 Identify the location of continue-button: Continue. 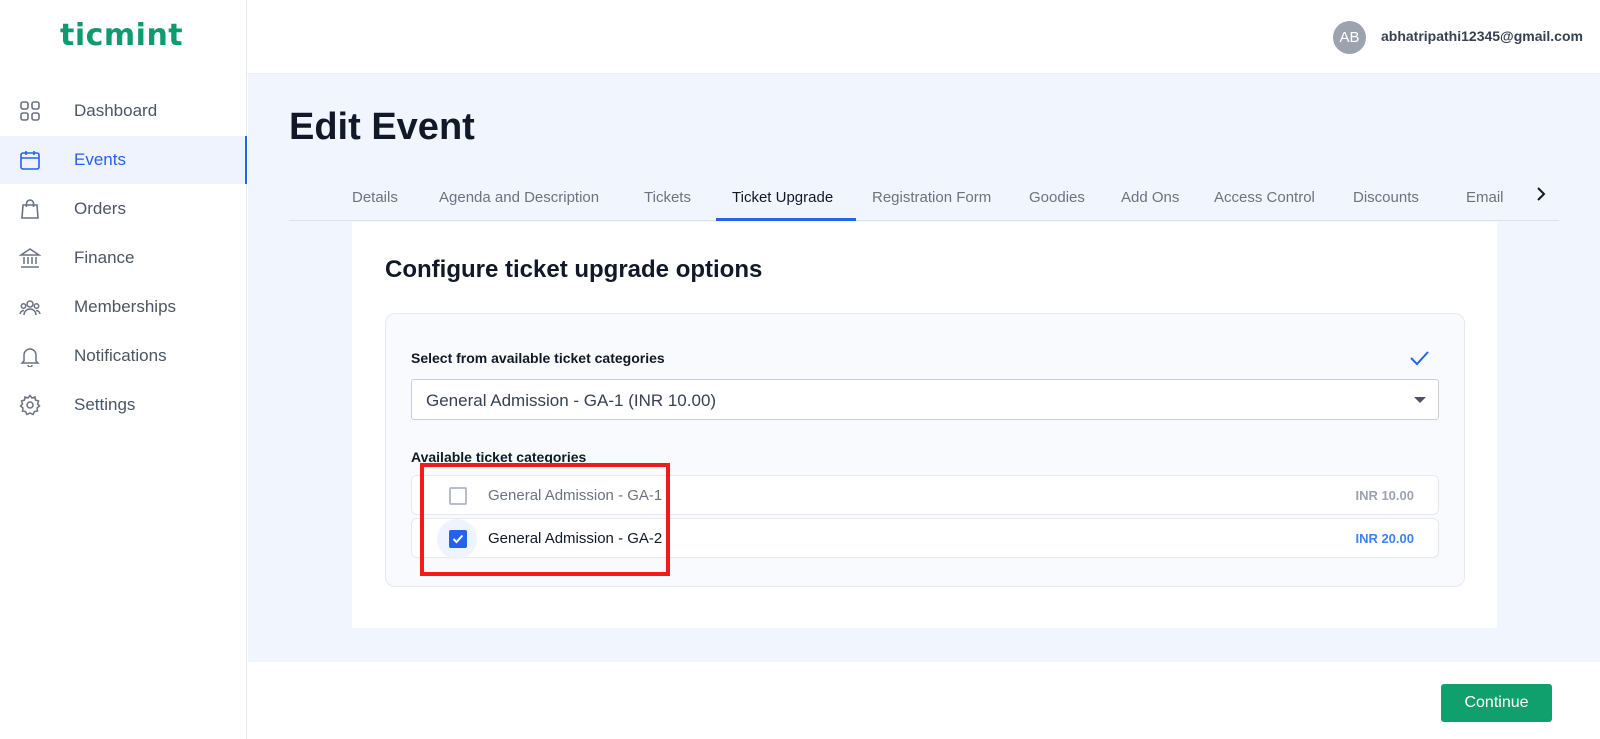
(1496, 703).